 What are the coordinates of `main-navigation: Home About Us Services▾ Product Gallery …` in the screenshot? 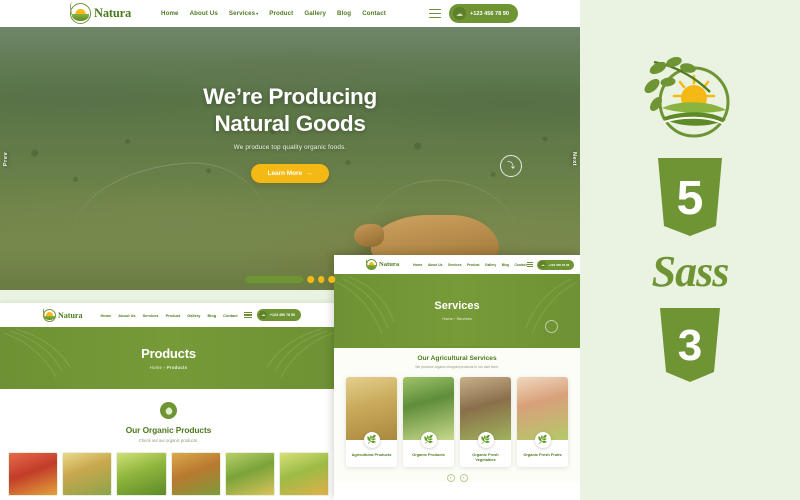 It's located at (273, 13).